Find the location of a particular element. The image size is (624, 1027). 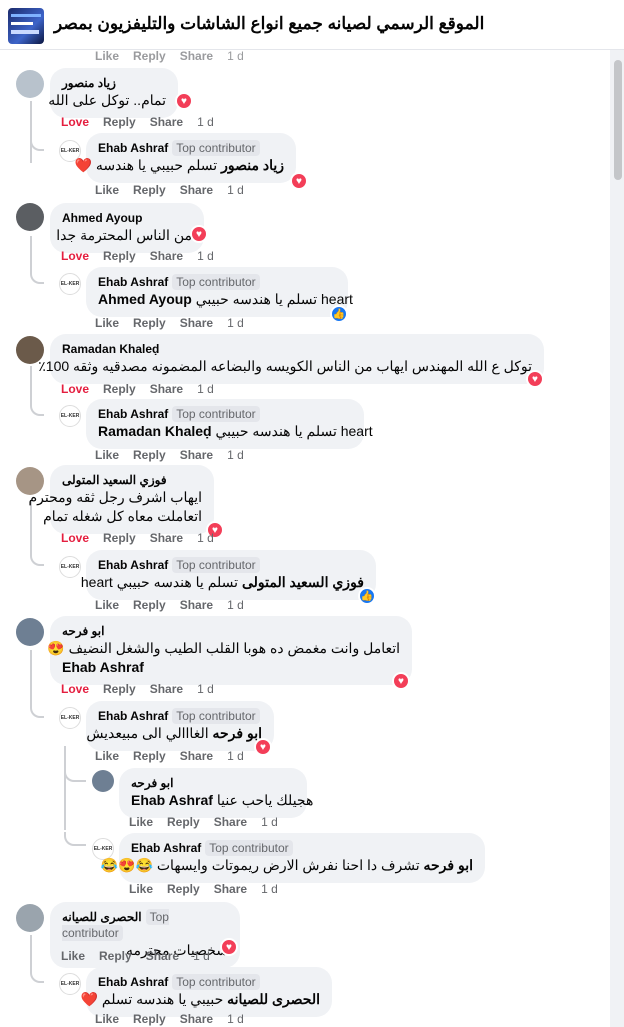

comment-author: زياد منصور is located at coordinates (114, 83).